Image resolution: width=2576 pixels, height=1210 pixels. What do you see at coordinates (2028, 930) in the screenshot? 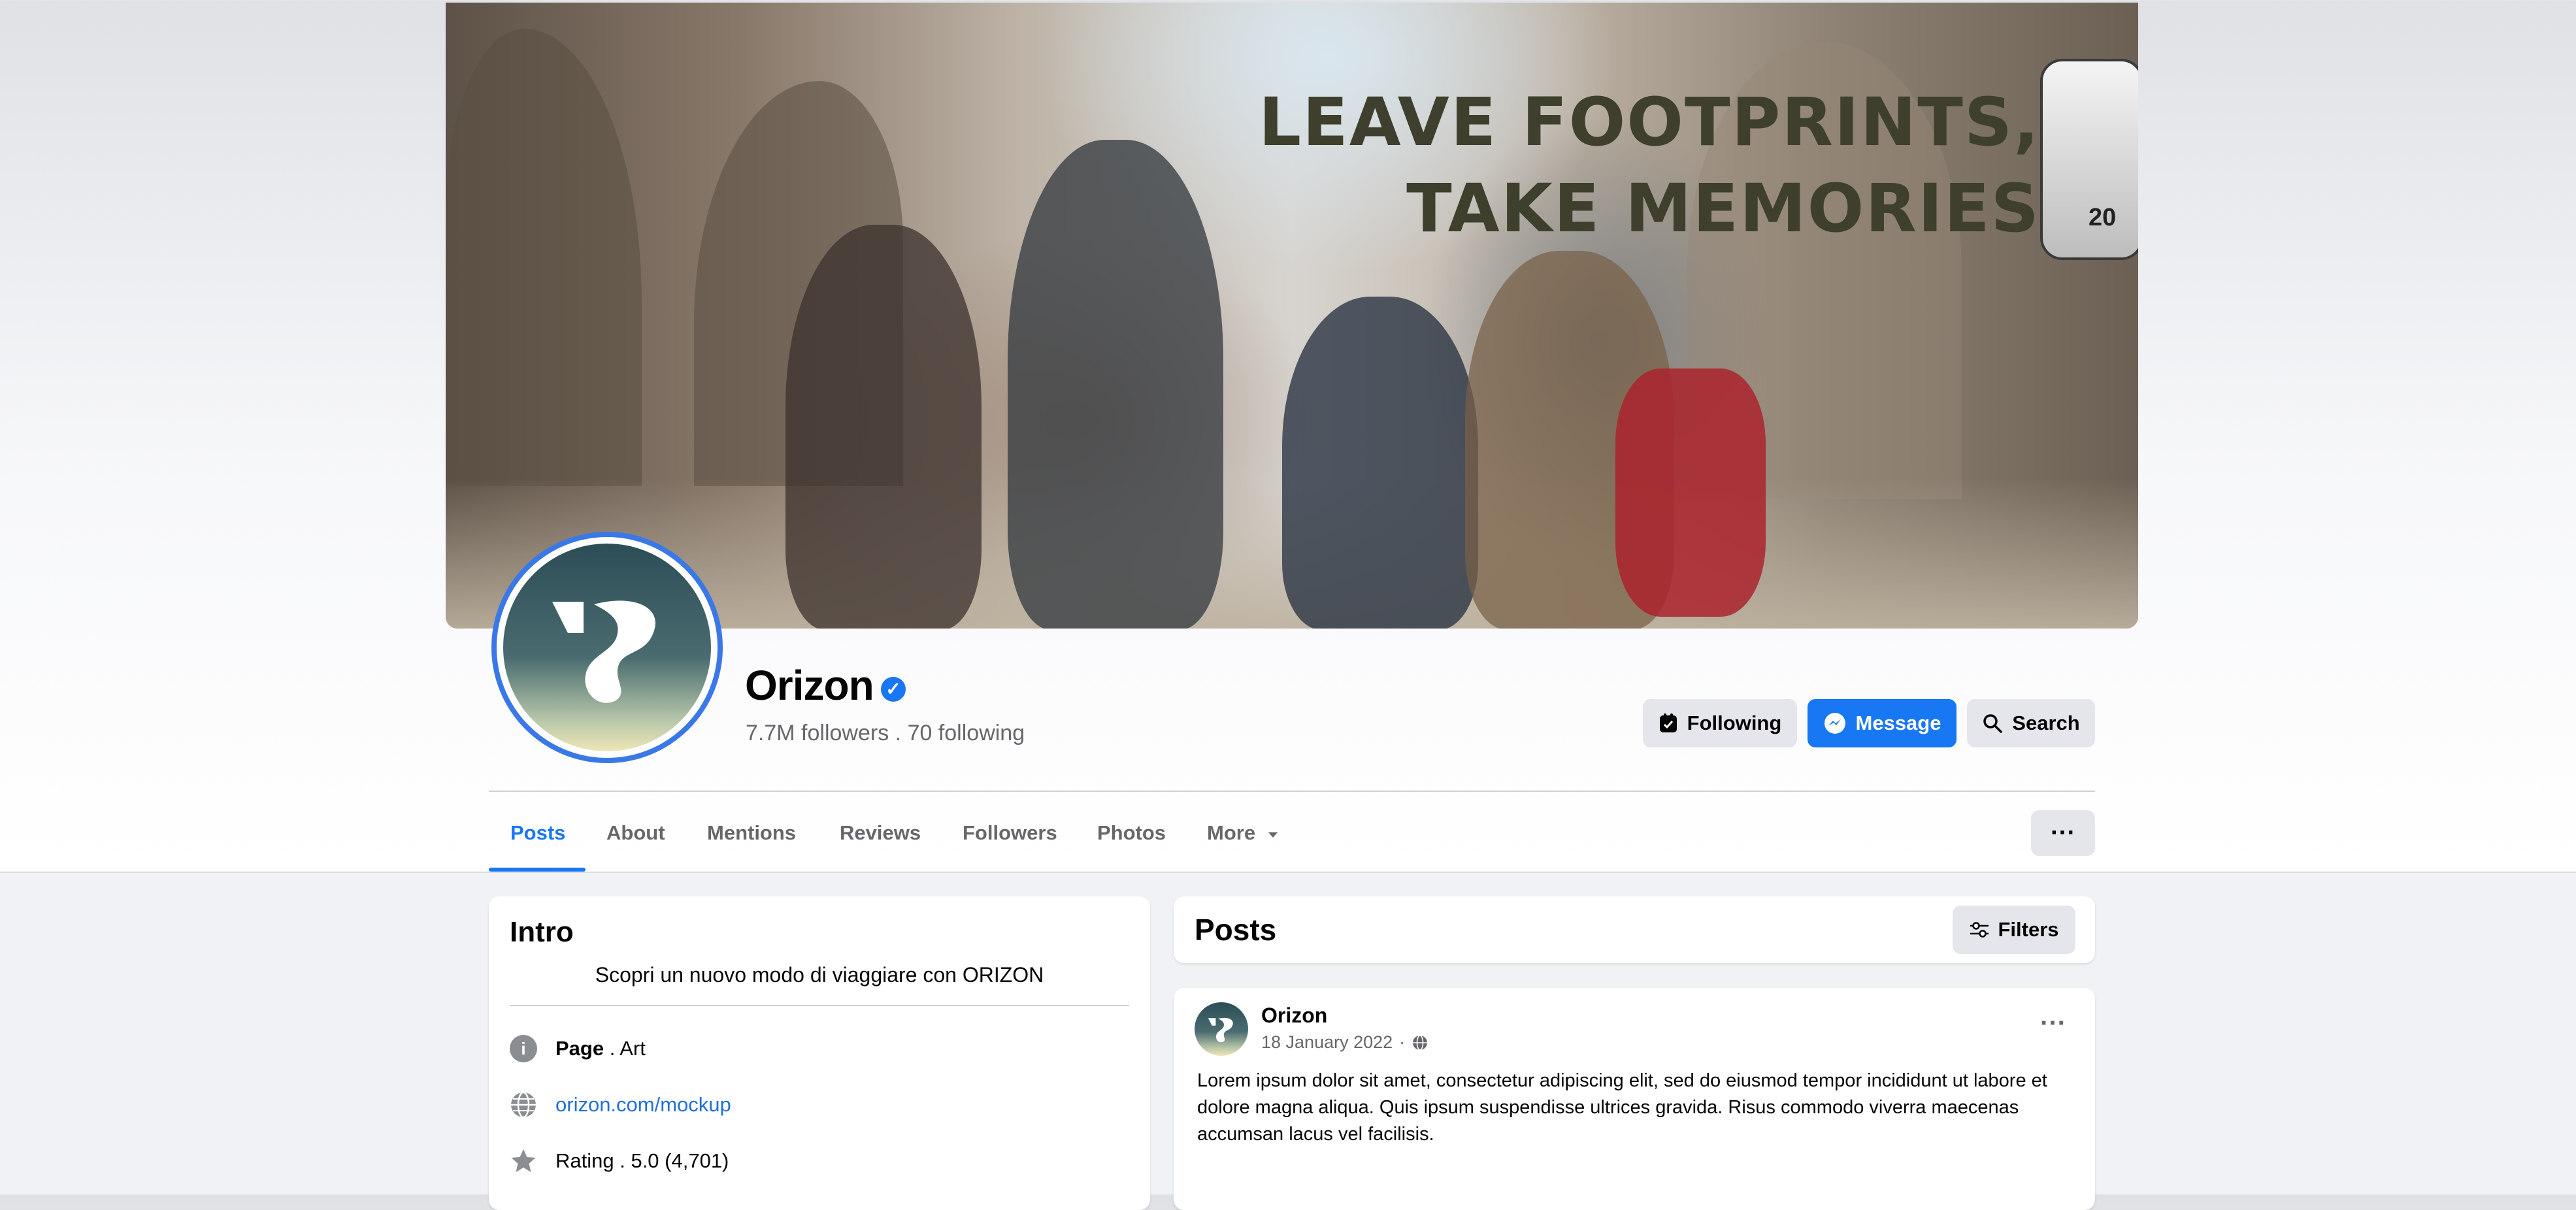
I see `filters-label: Filters` at bounding box center [2028, 930].